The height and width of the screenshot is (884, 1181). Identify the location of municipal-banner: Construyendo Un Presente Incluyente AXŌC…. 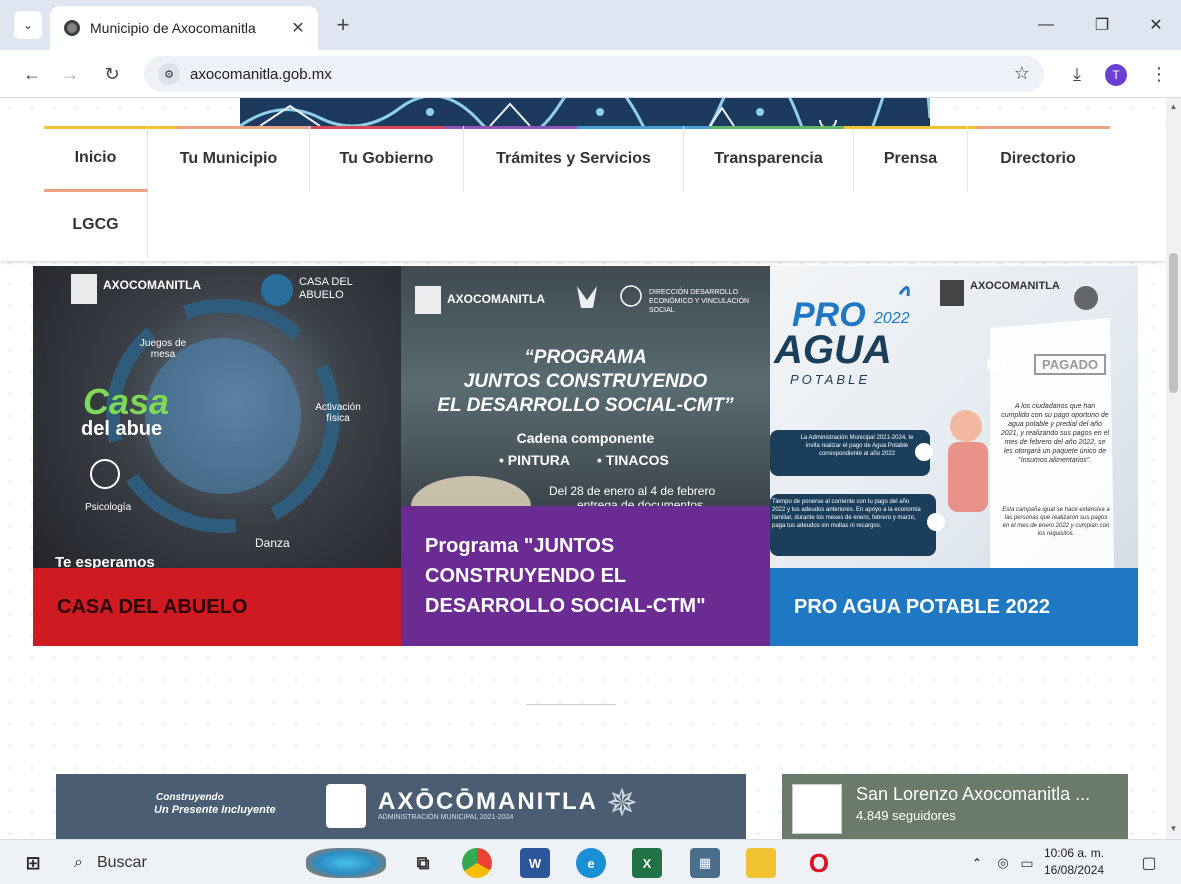
(401, 806).